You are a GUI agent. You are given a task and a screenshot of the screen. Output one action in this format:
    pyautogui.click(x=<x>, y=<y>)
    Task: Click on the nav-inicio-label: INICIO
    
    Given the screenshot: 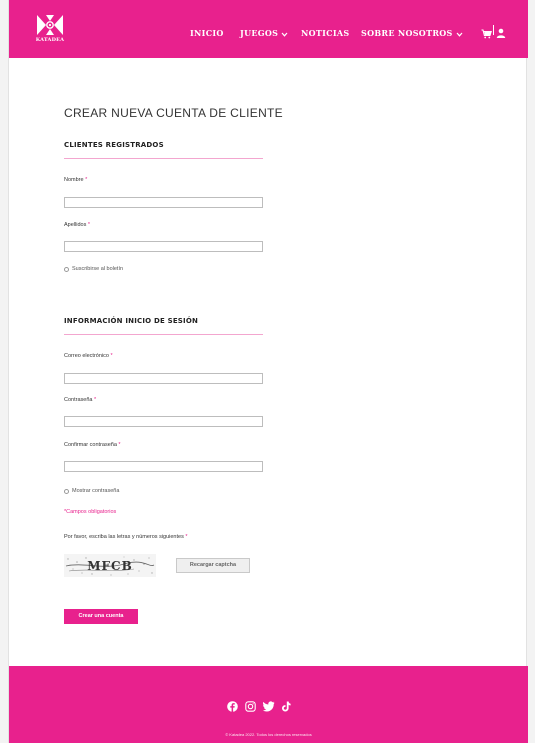 What is the action you would take?
    pyautogui.click(x=207, y=33)
    